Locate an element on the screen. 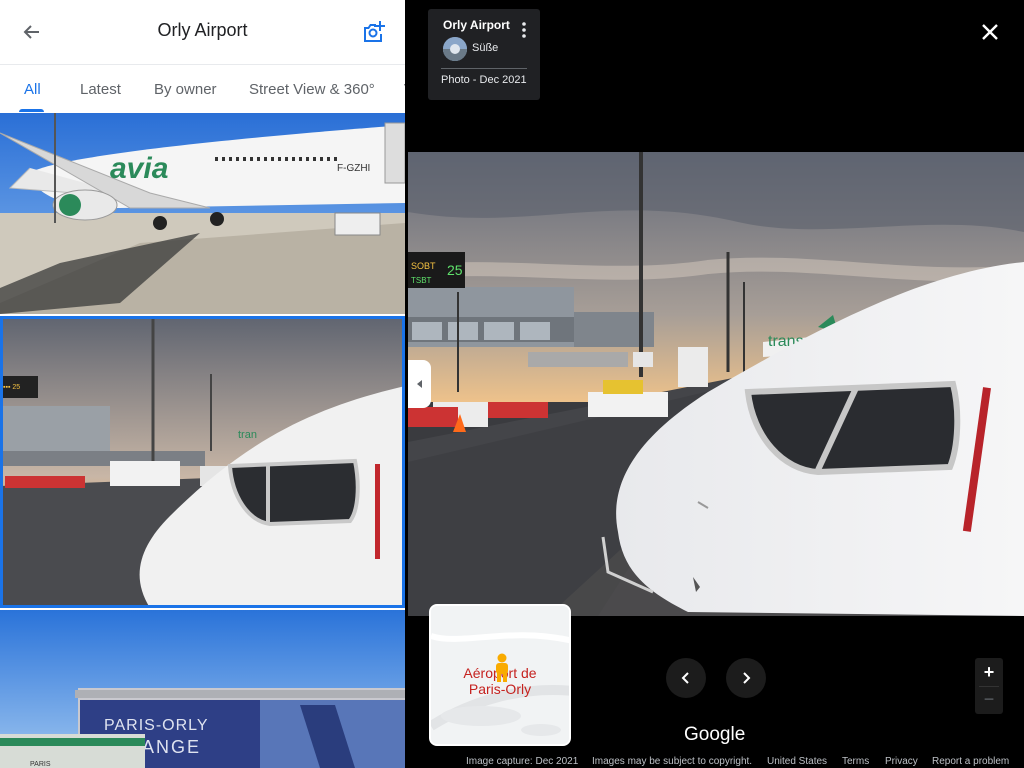  previous-photo-button is located at coordinates (686, 678).